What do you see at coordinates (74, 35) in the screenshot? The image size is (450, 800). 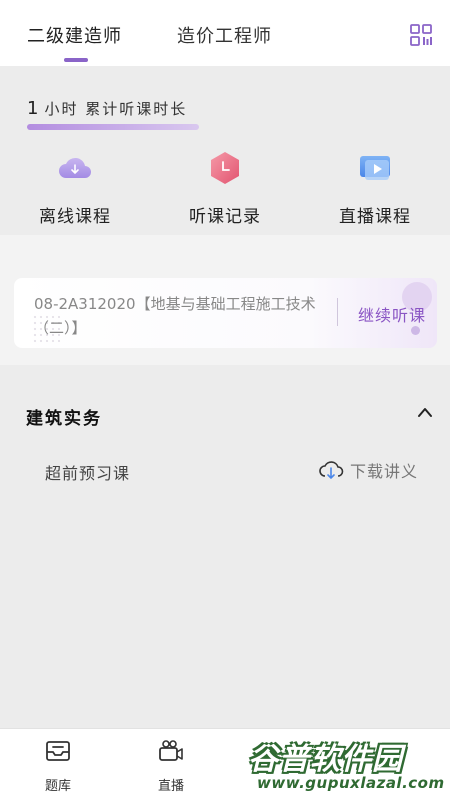 I see `tab-second-class-constructor: 二级建造师` at bounding box center [74, 35].